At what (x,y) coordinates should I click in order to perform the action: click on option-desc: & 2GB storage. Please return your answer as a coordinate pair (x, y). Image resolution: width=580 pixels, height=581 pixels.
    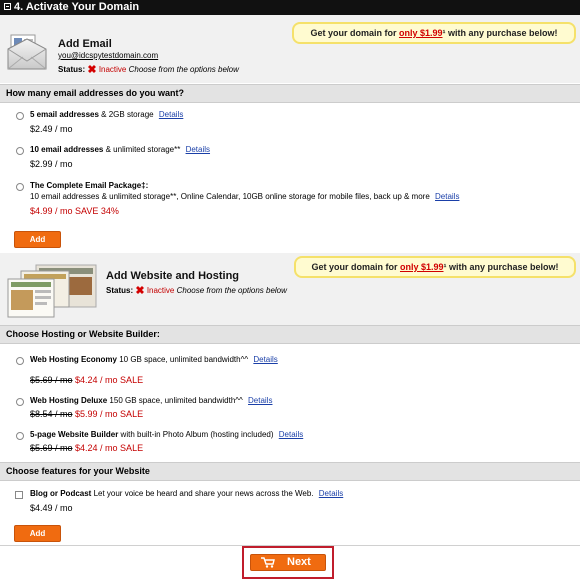
    Looking at the image, I should click on (126, 114).